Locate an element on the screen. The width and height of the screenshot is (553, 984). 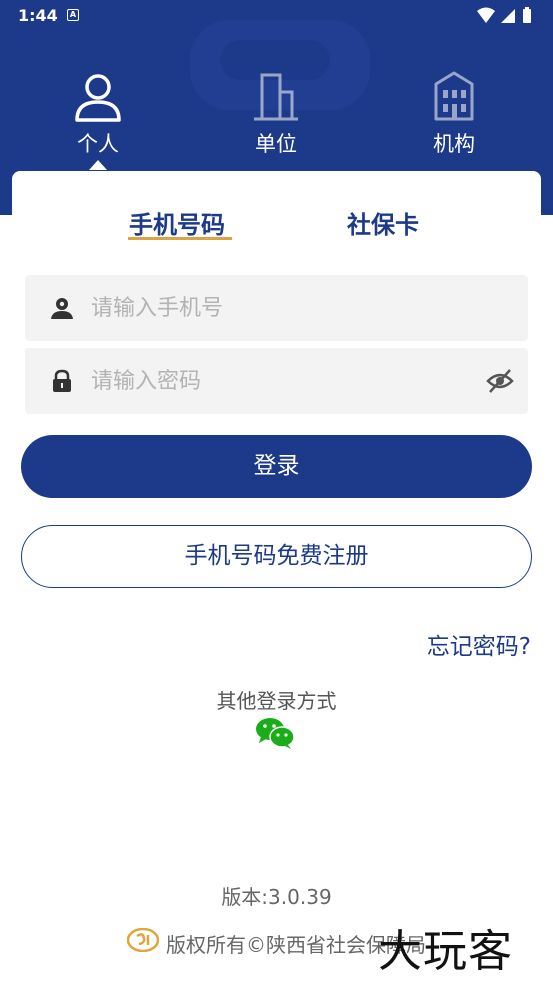
phone-field is located at coordinates (276, 308).